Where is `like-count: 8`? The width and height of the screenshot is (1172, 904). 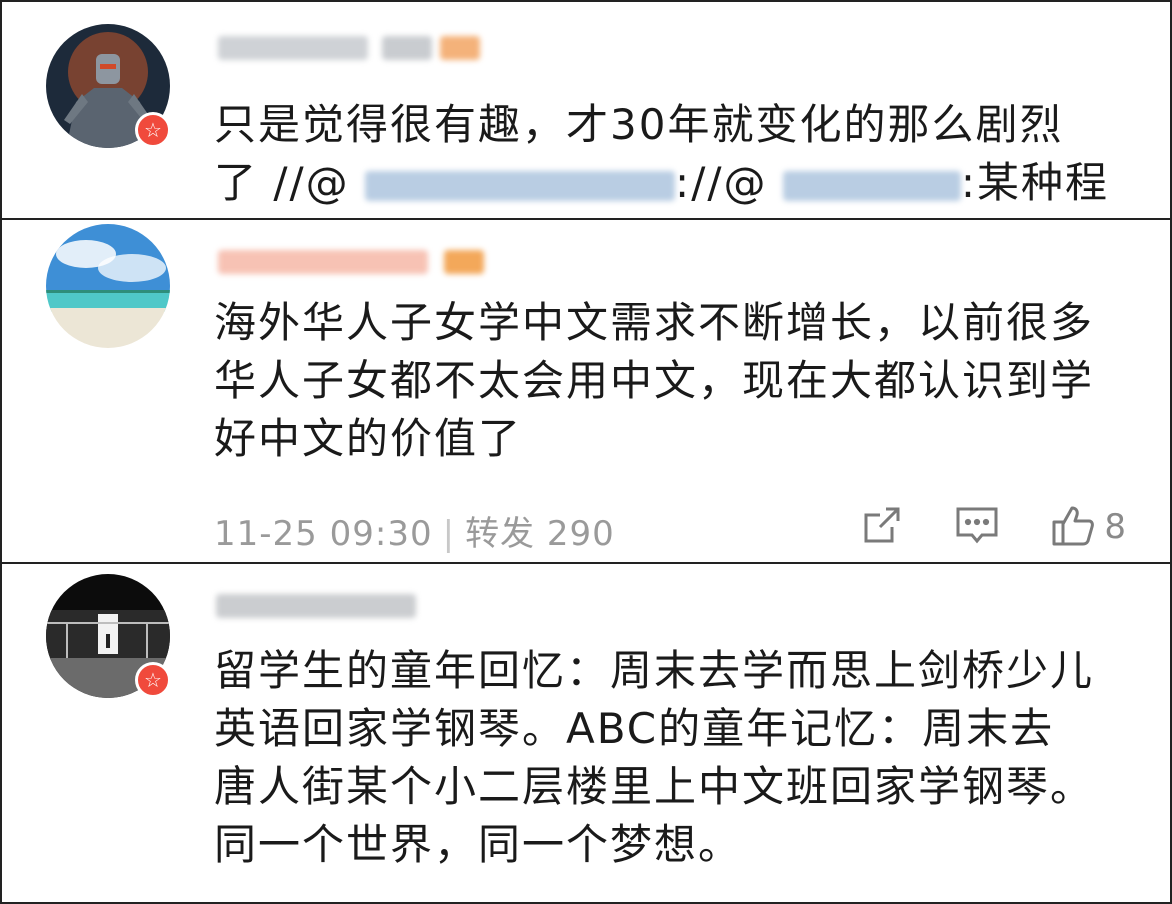
like-count: 8 is located at coordinates (1115, 527).